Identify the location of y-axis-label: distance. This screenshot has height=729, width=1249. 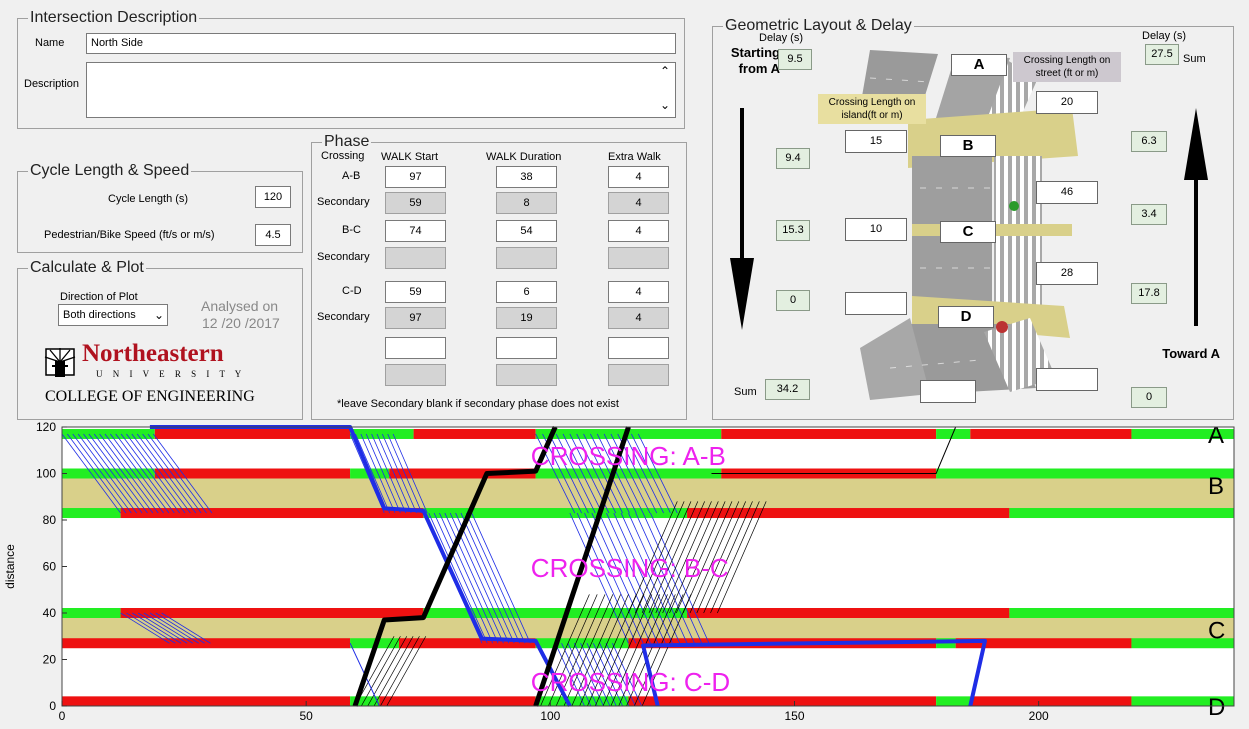
(10, 566).